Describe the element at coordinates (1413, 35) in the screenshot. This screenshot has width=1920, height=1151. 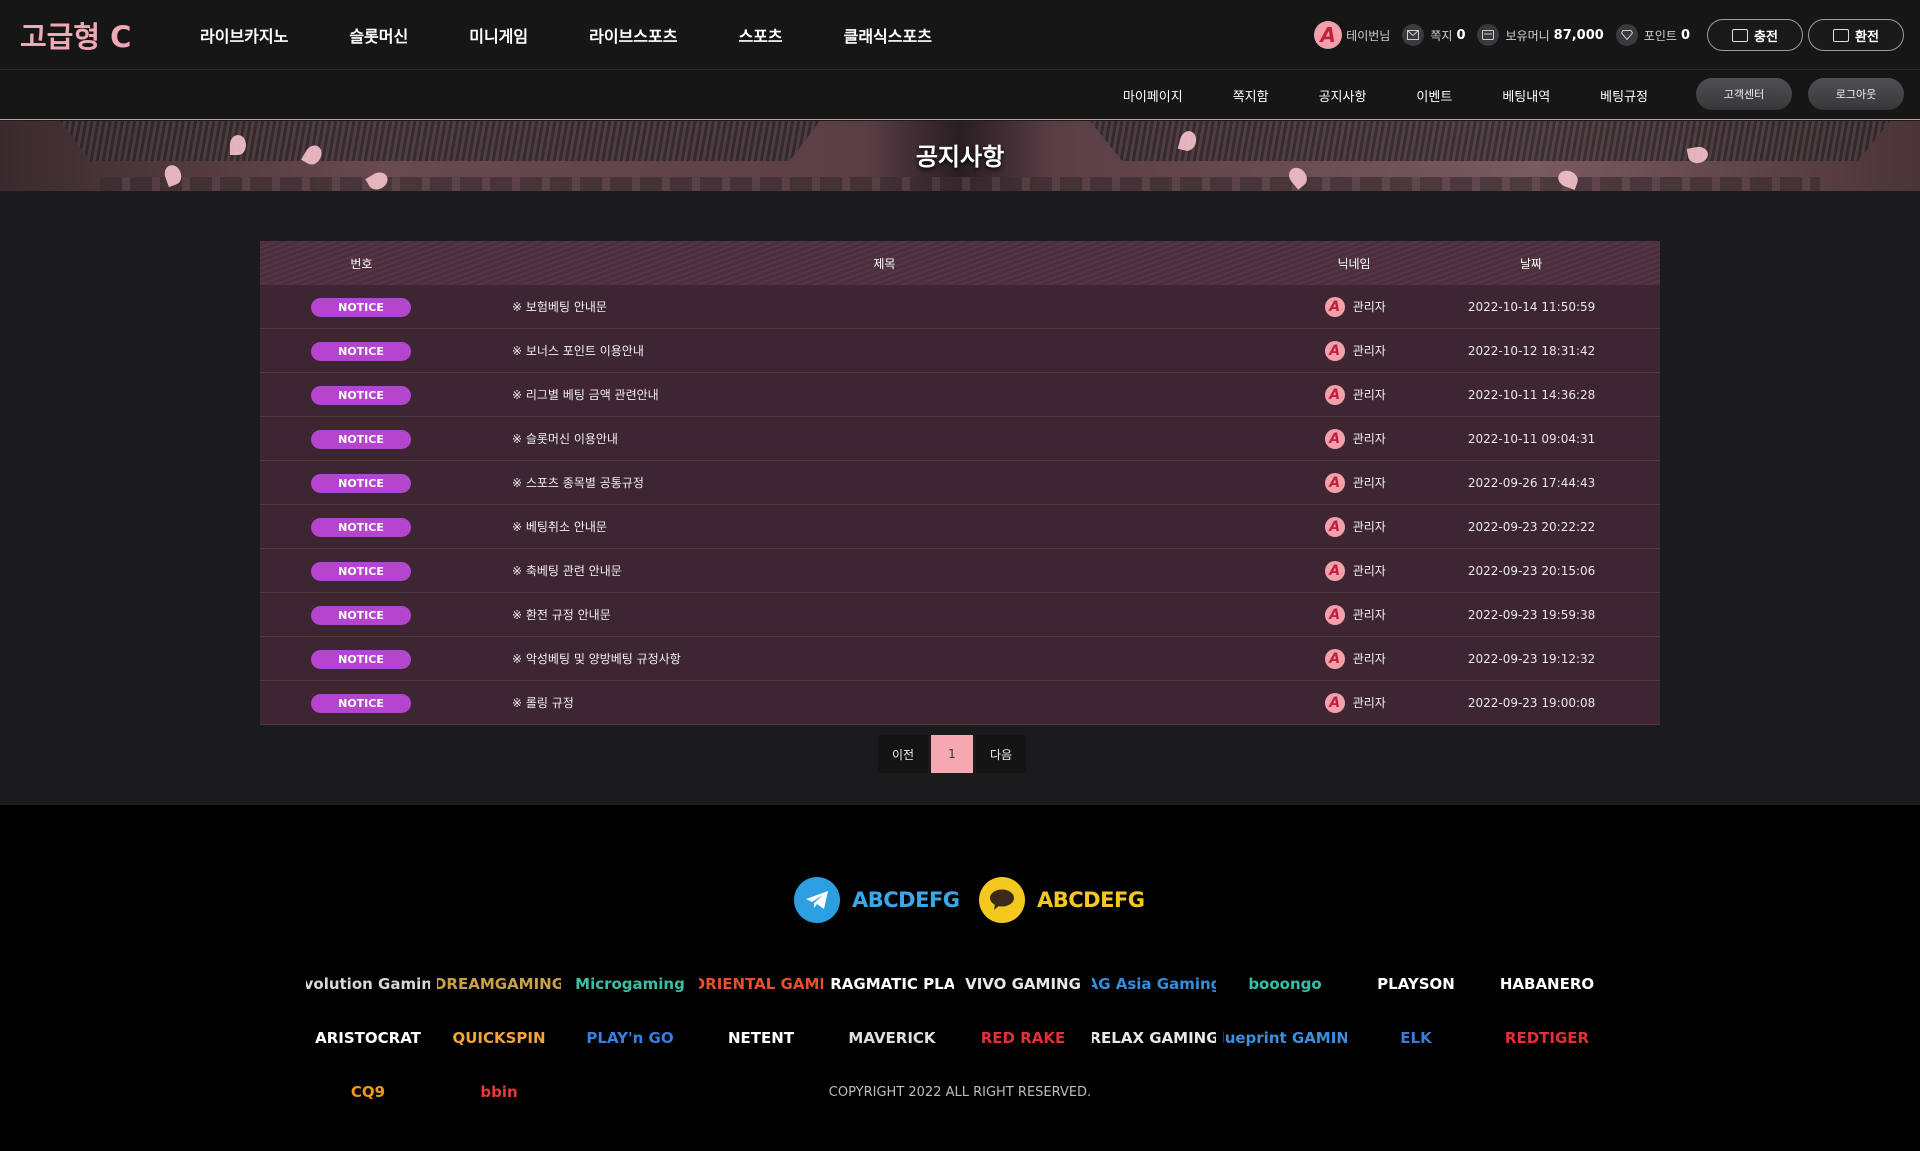
I see `message-icon` at that location.